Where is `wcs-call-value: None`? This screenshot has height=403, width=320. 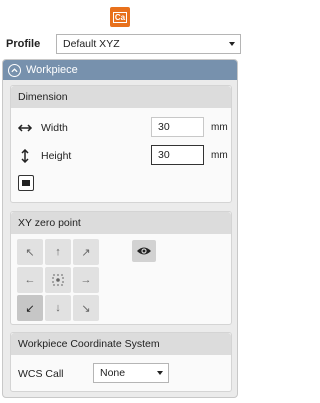 wcs-call-value: None is located at coordinates (113, 373).